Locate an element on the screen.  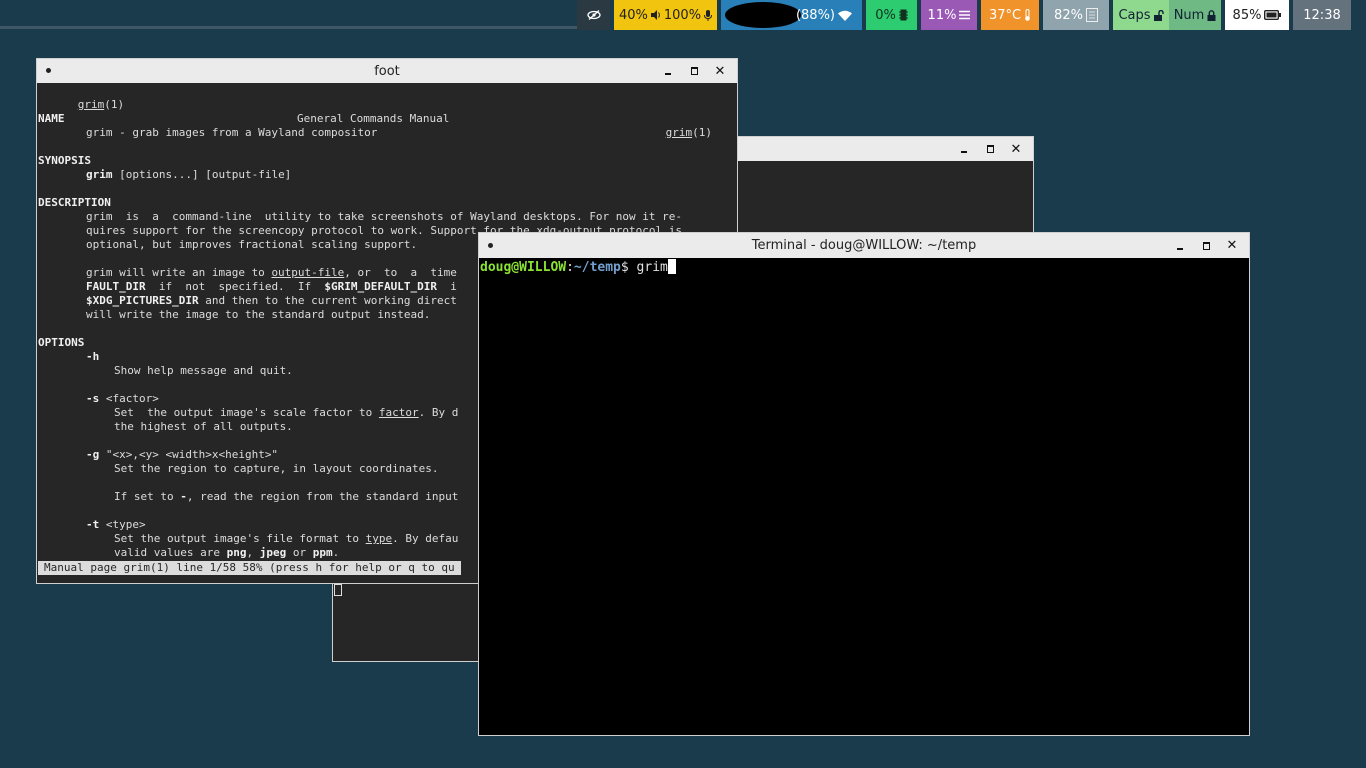
option-line: -s <factor> is located at coordinates (122, 399).